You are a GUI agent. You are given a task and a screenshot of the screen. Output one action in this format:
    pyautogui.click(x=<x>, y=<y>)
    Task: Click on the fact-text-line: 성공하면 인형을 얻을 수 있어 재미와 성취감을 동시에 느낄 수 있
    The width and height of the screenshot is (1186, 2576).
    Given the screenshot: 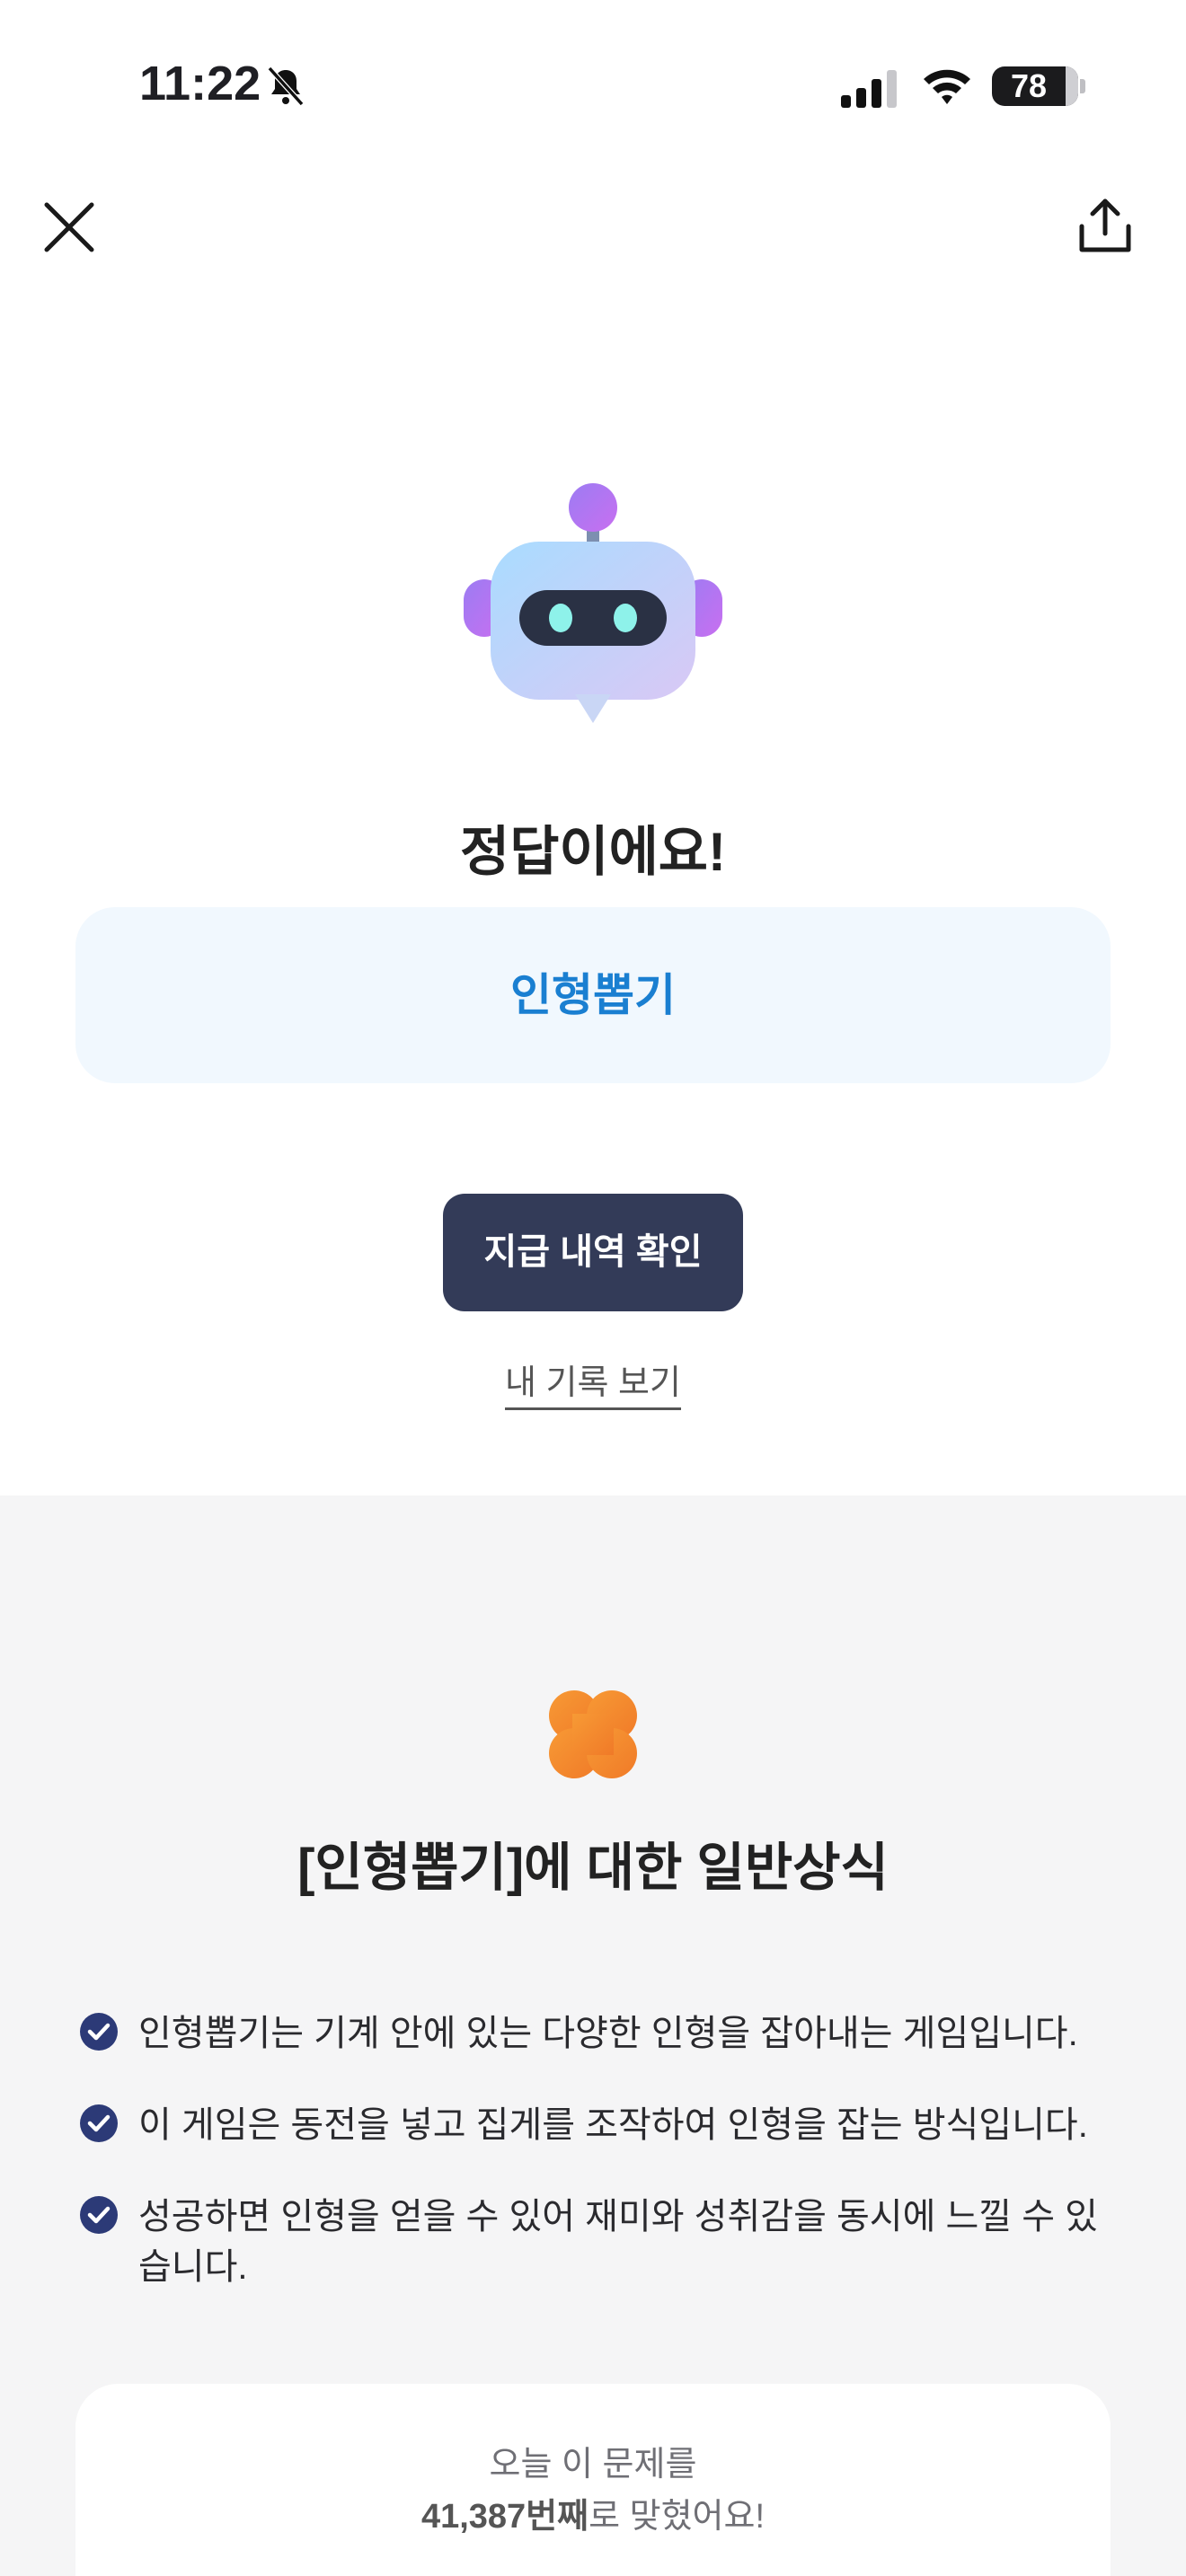 What is the action you would take?
    pyautogui.click(x=618, y=2216)
    